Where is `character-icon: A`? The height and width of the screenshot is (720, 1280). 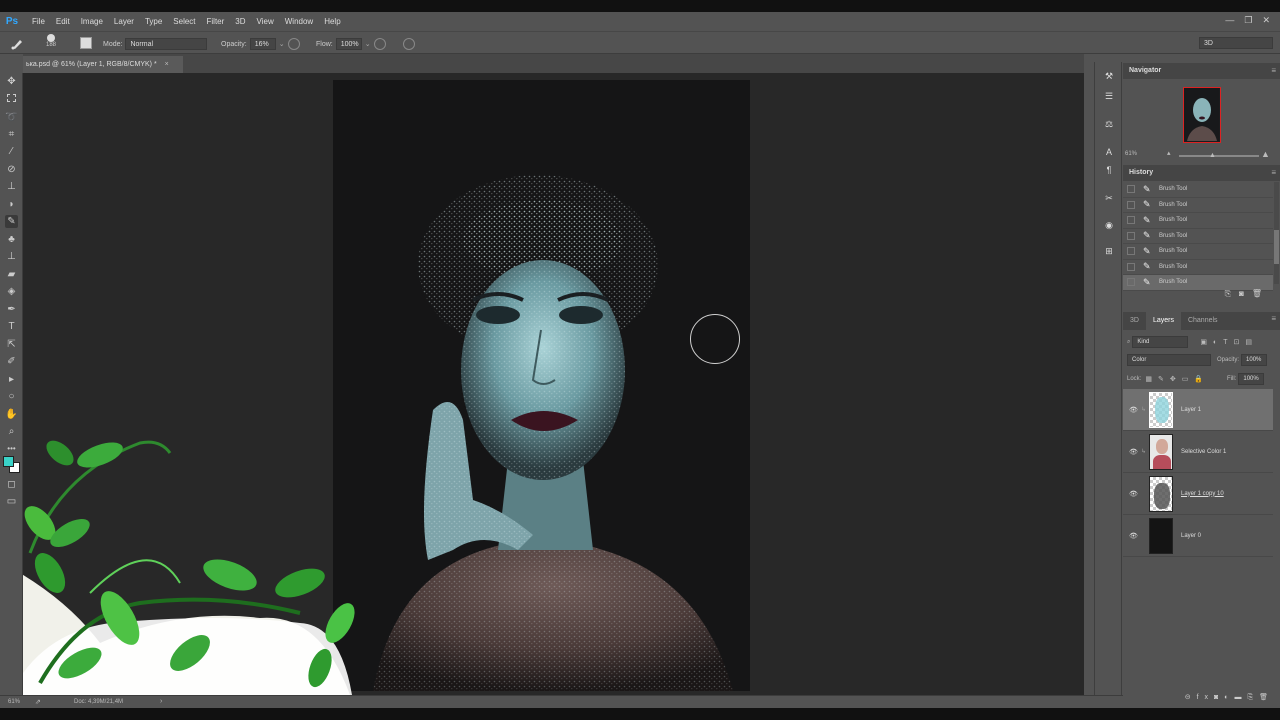
character-icon: A is located at coordinates (1109, 152).